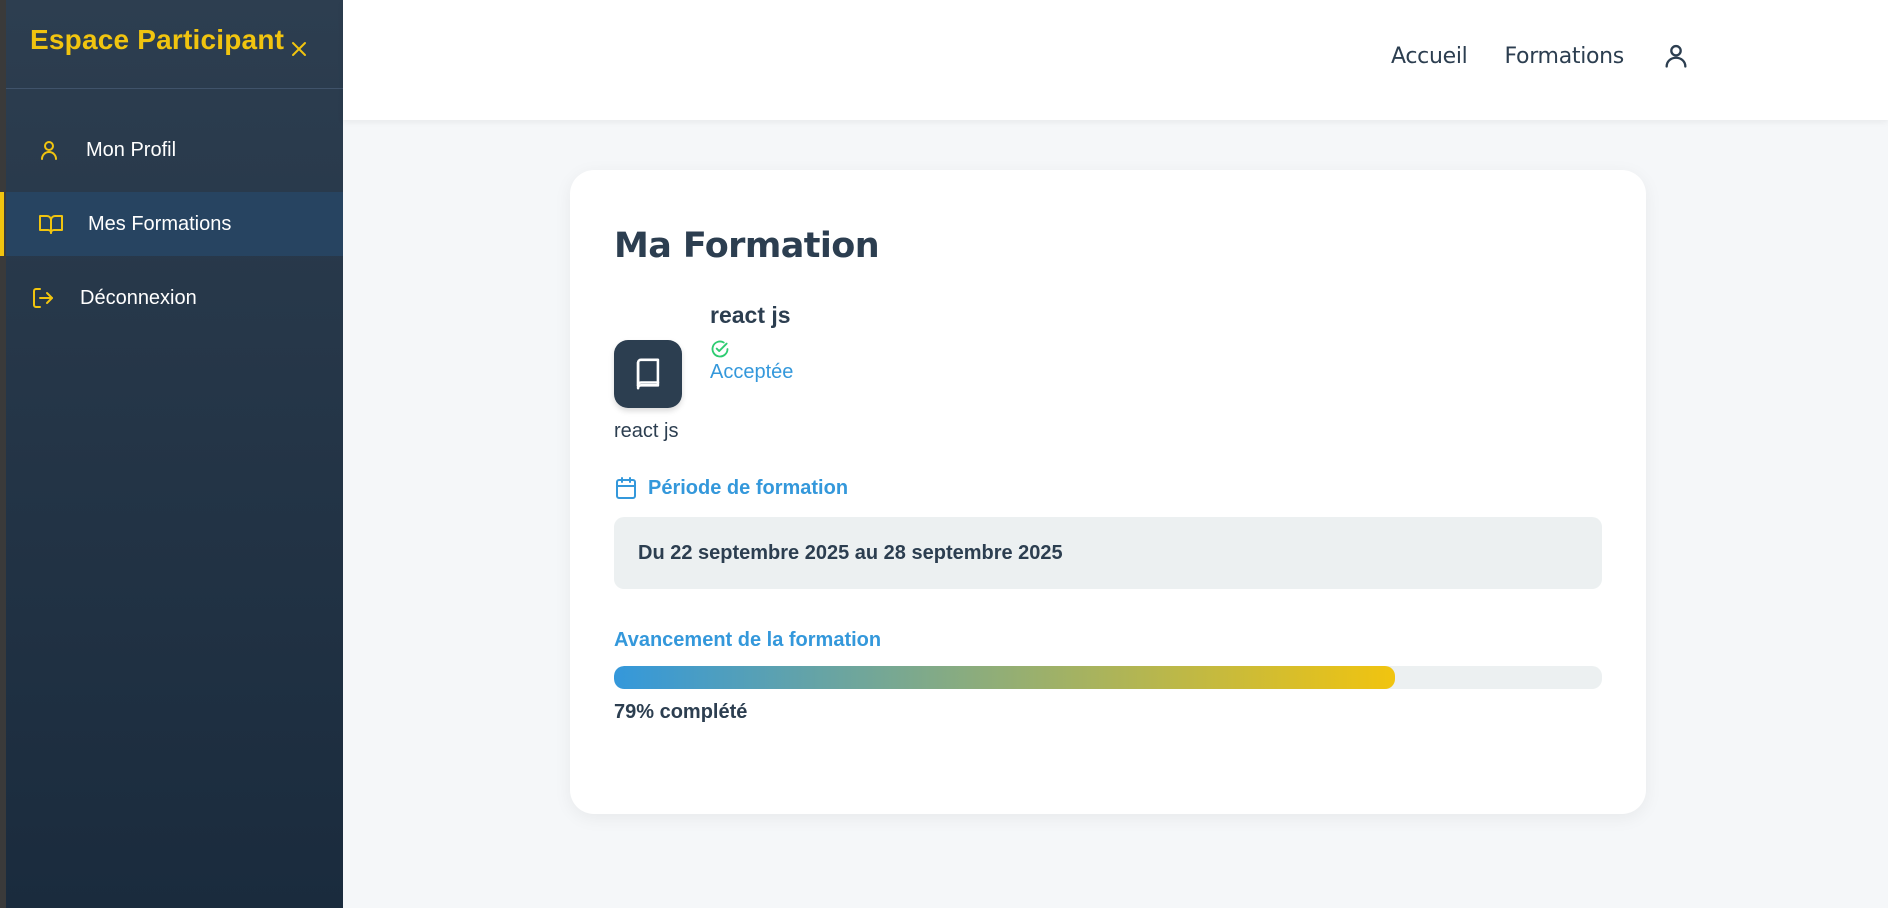 This screenshot has width=1888, height=908. Describe the element at coordinates (131, 149) in the screenshot. I see `sidebar-item-label: Mon Profil` at that location.